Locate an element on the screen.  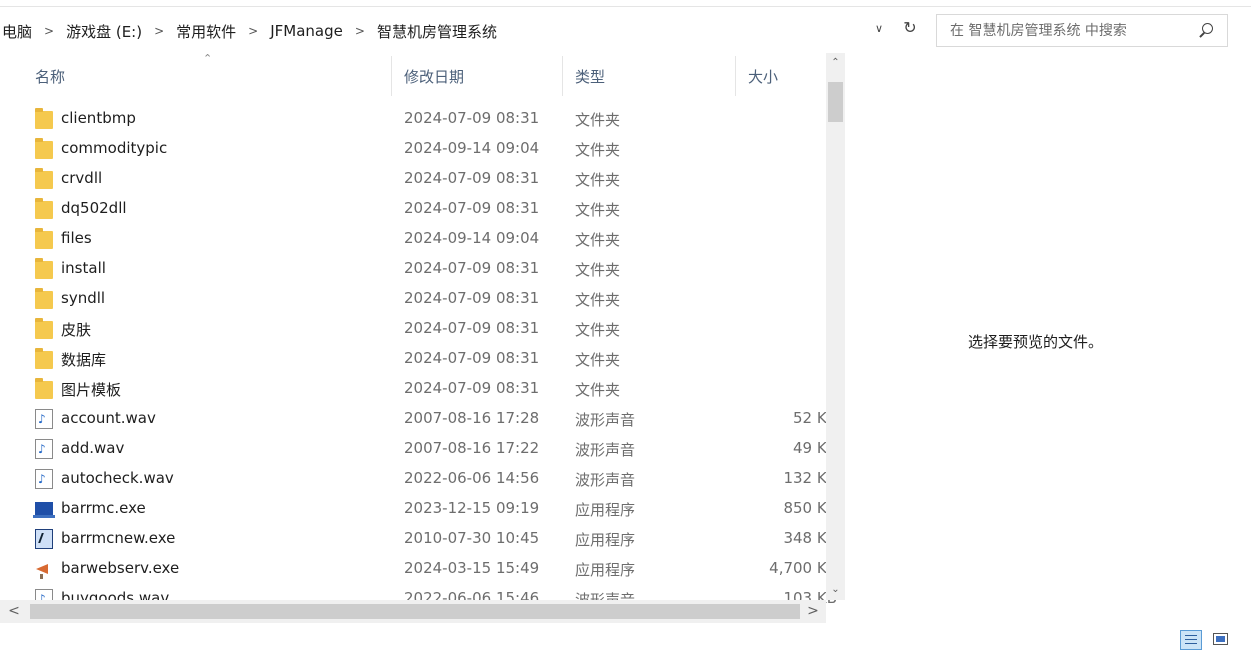
file-name: account.wav is located at coordinates (108, 418).